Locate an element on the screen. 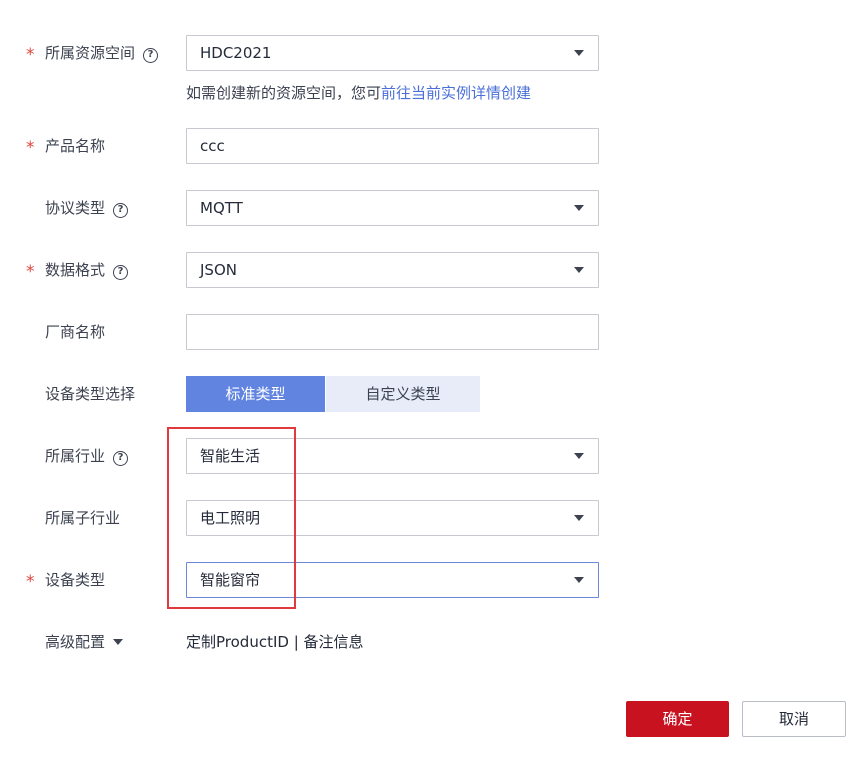  highlight-annotation-box is located at coordinates (231, 518).